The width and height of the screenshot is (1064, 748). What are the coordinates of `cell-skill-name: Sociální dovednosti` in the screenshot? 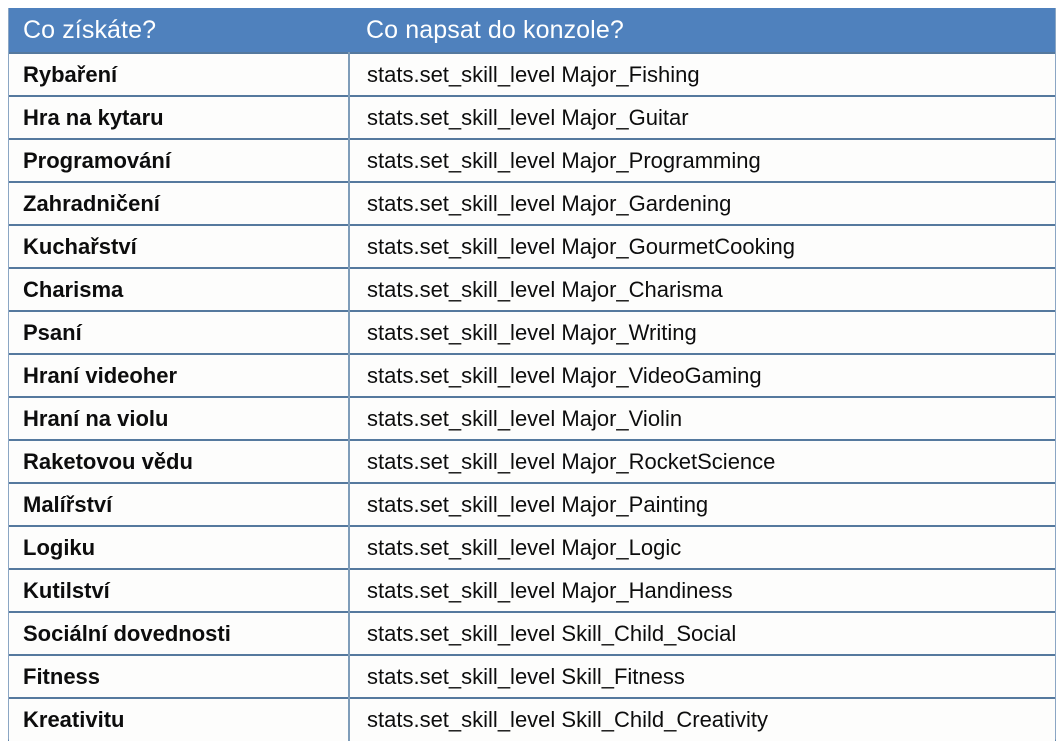 It's located at (179, 633).